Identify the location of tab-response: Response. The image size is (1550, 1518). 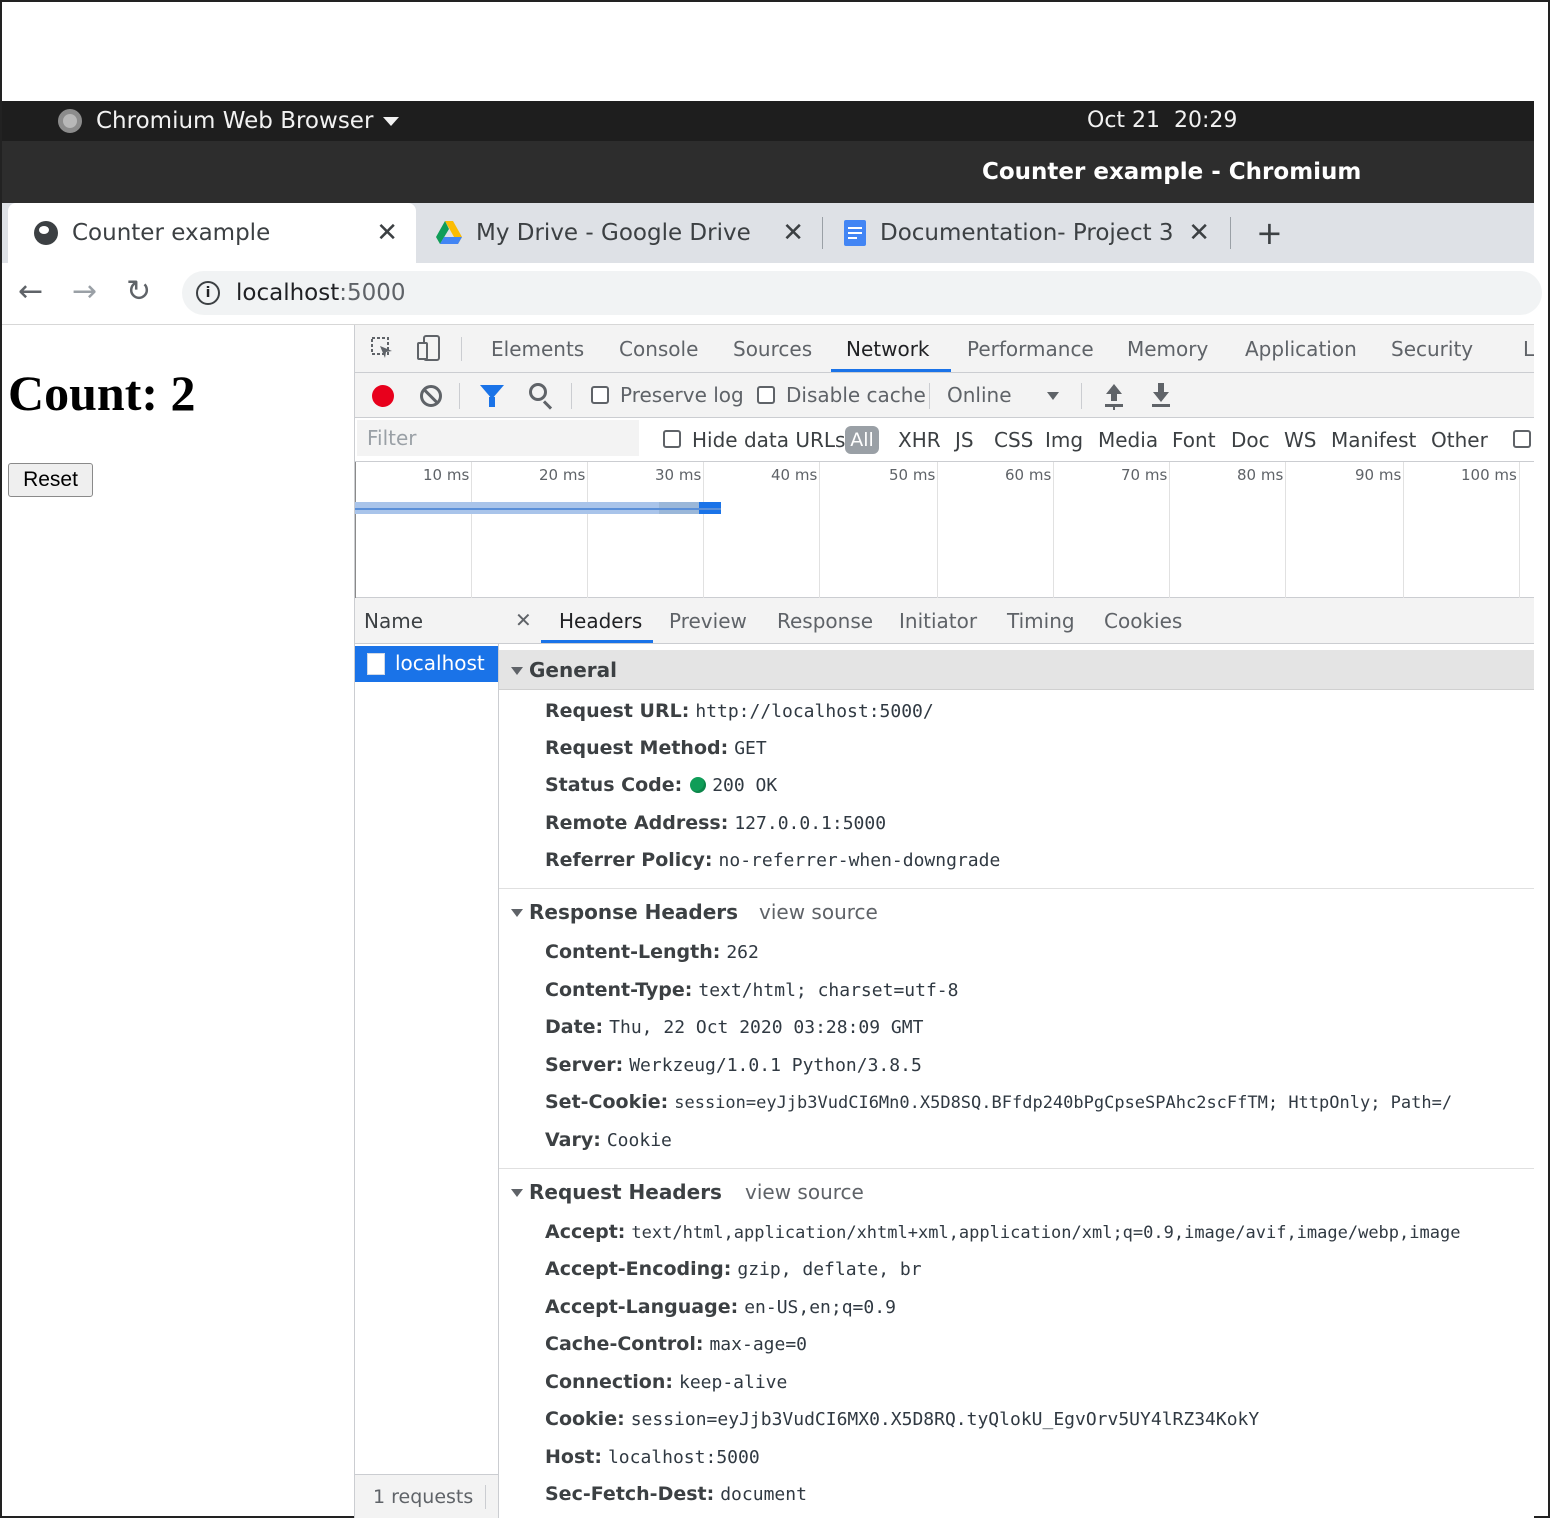
(825, 621).